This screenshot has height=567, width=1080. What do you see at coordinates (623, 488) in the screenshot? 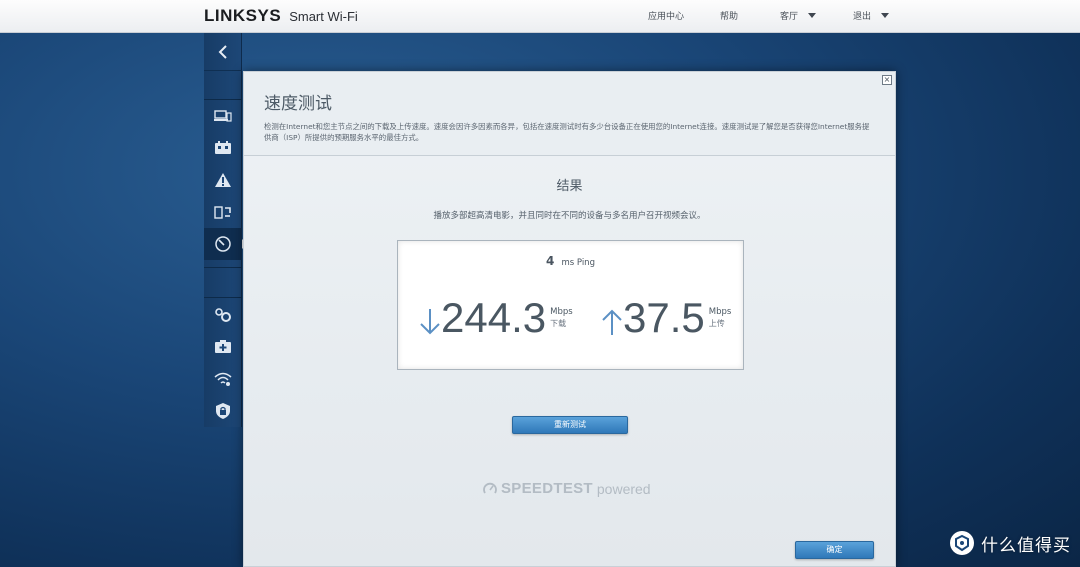
I see `speedtest-powered: powered` at bounding box center [623, 488].